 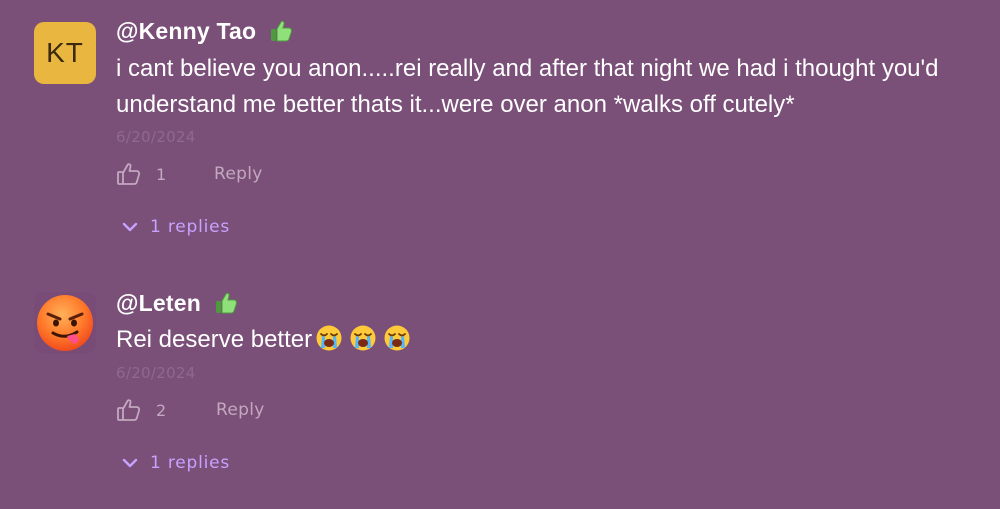 I want to click on comment-text: Rei deserve better, so click(x=556, y=340).